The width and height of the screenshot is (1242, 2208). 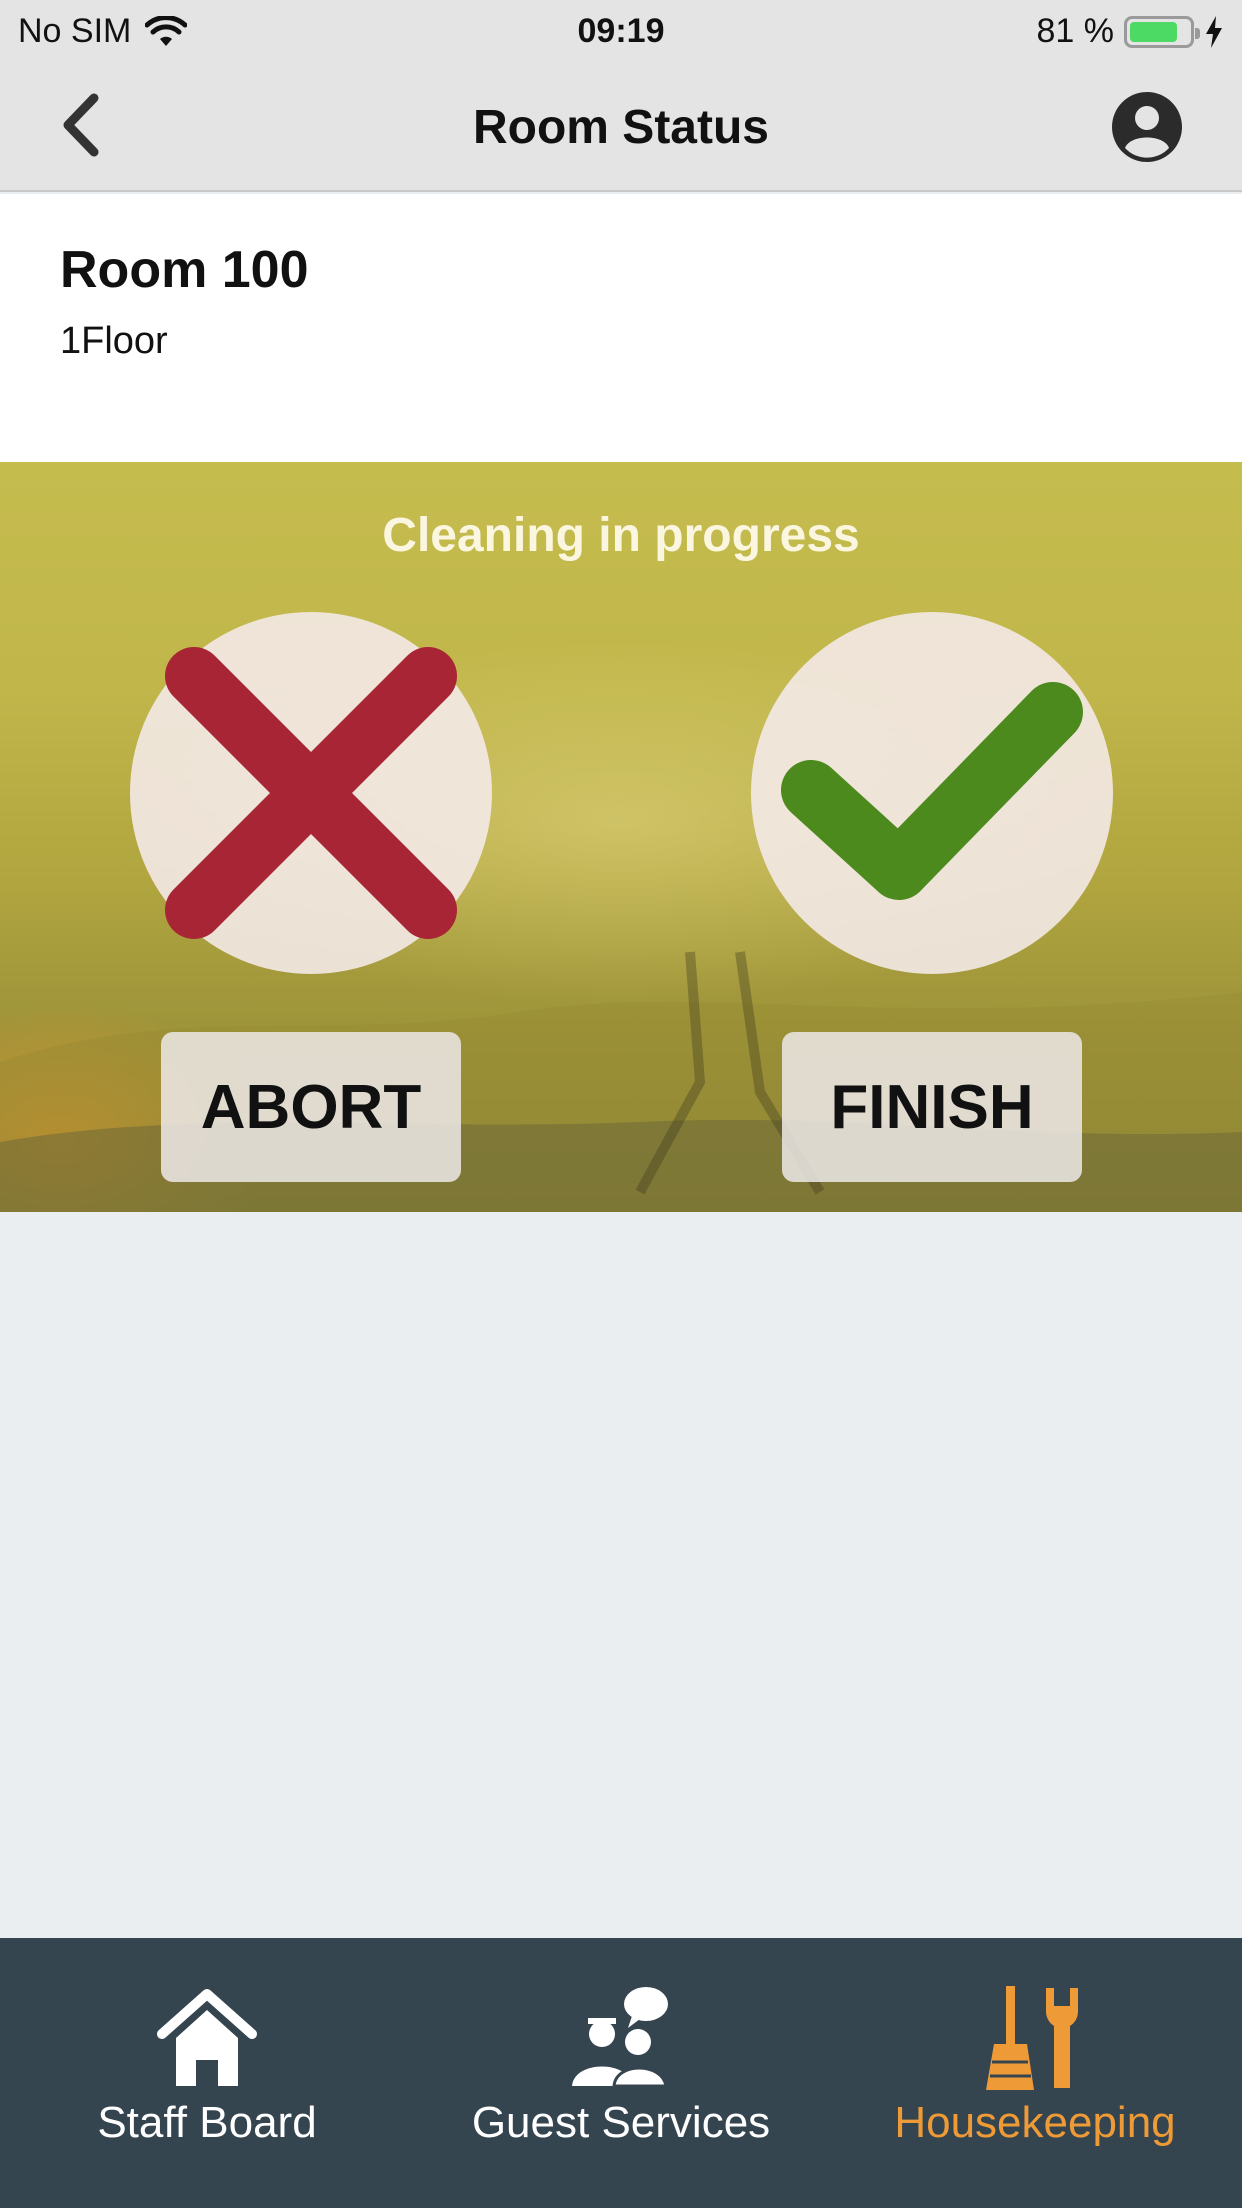 I want to click on tab-housekeeping: Housekeeping, so click(x=1035, y=2073).